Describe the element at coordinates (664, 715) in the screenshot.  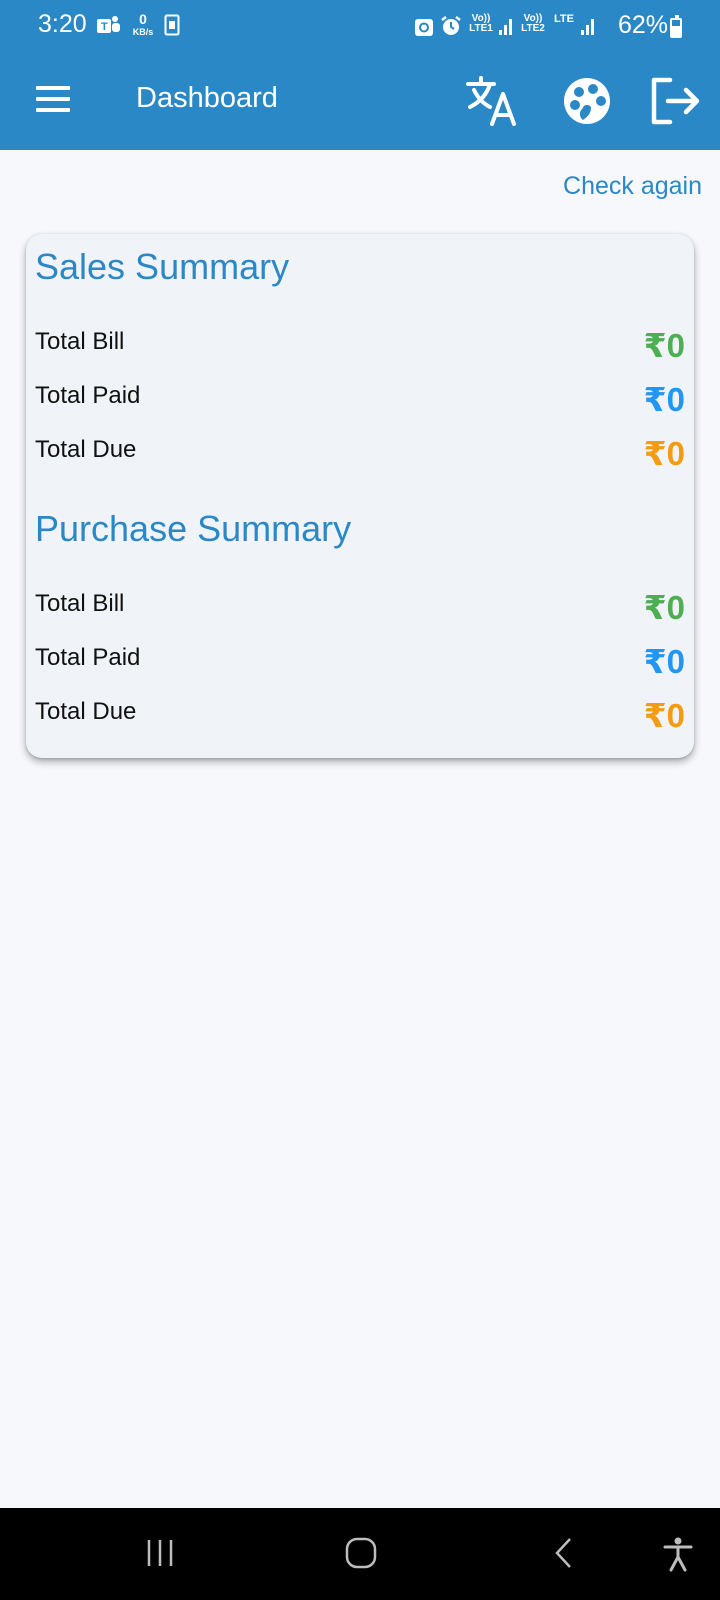
I see `purchase-total-due-value: ₹0` at that location.